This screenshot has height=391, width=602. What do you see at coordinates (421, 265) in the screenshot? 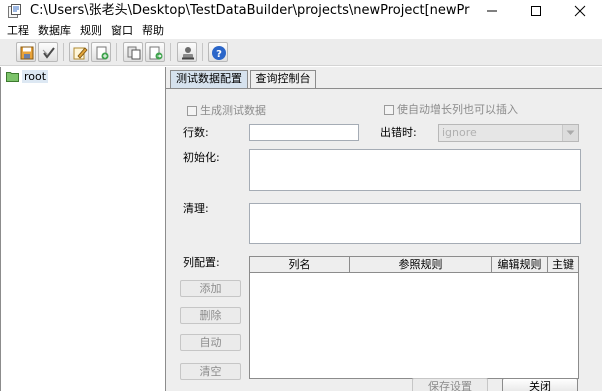
I see `column-header-ref-rule: 参照规则` at bounding box center [421, 265].